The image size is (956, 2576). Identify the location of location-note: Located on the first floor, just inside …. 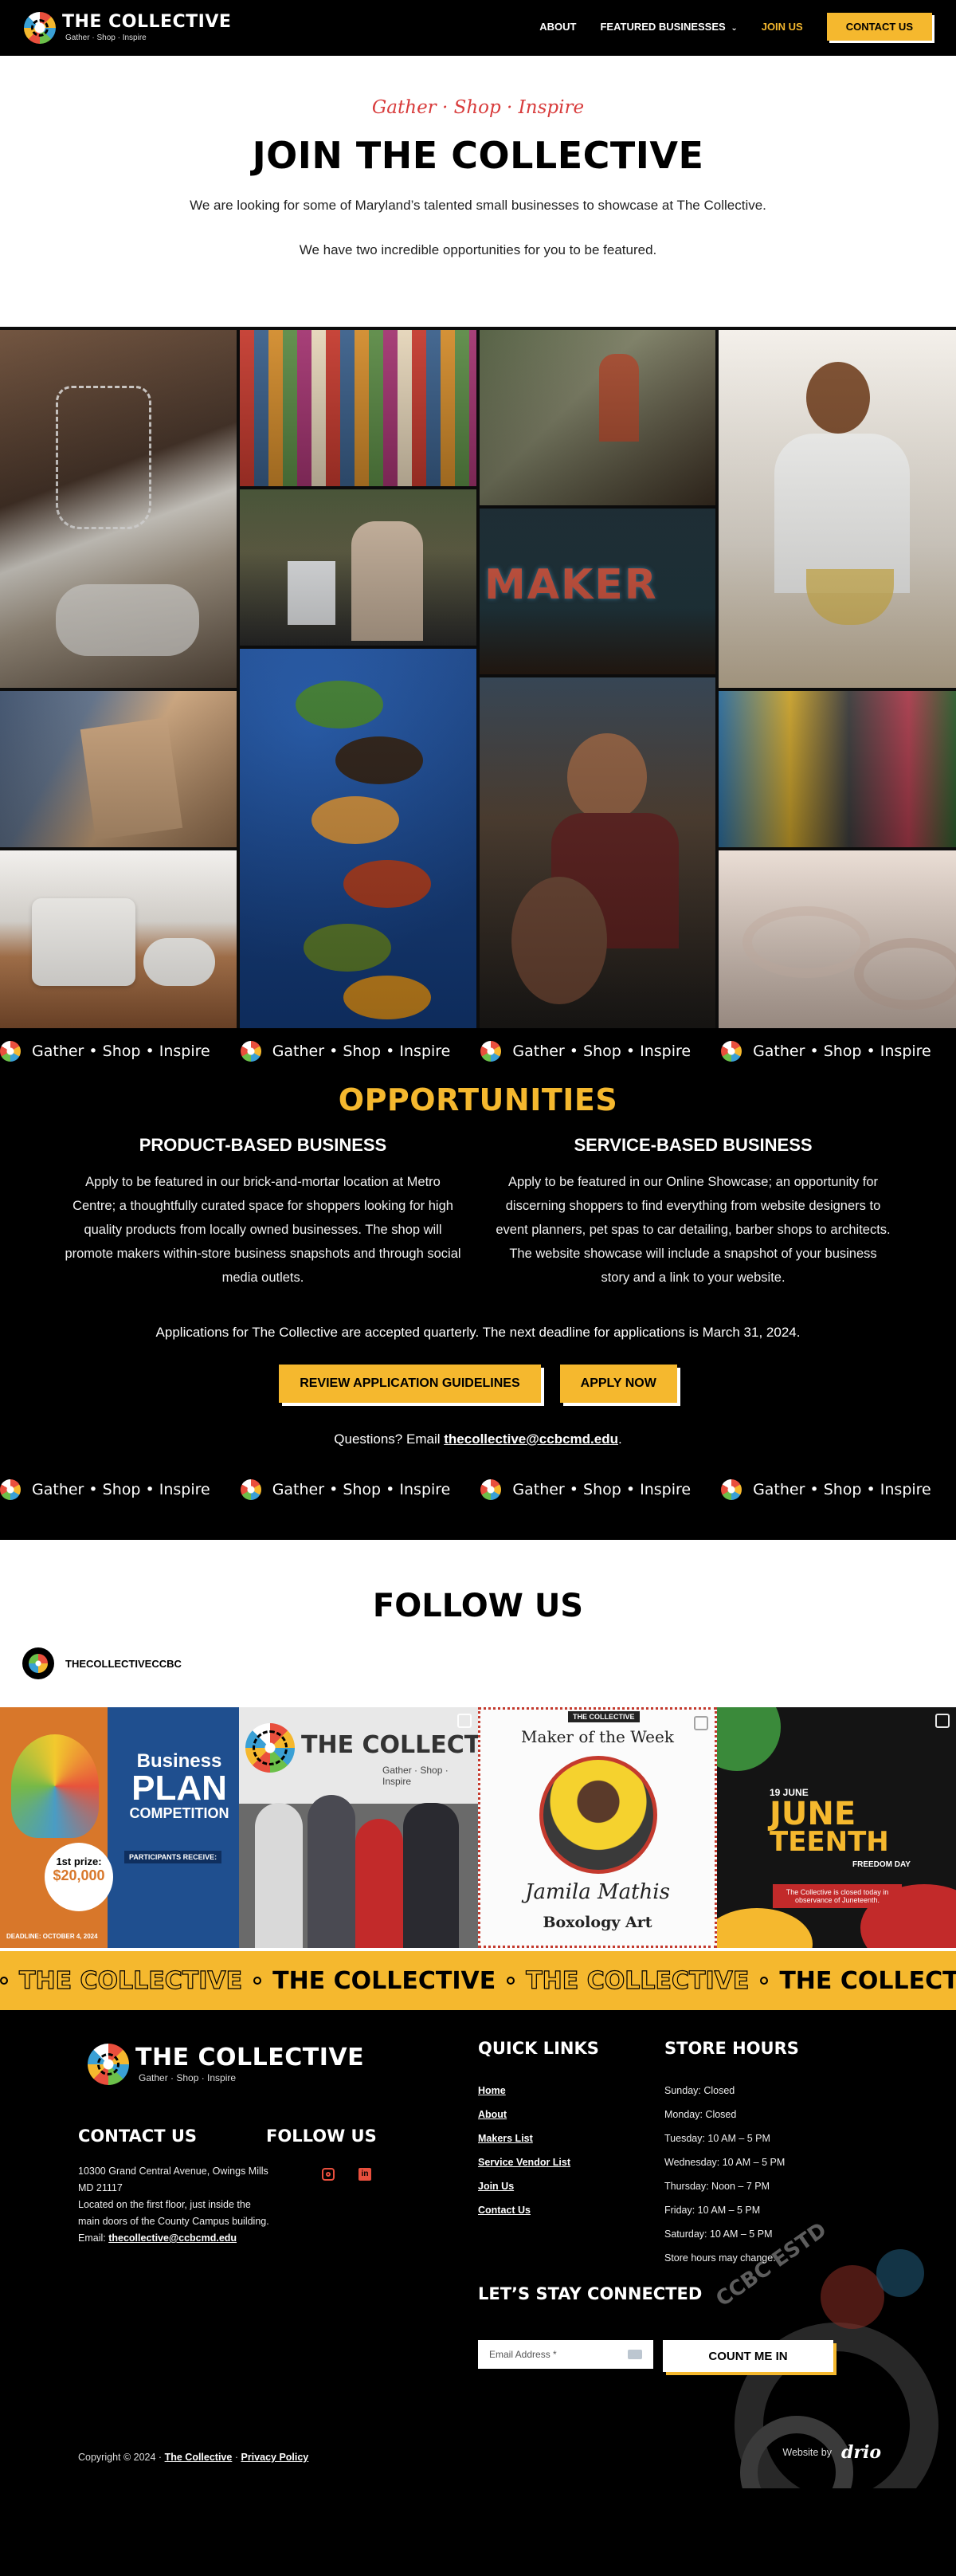
(173, 2213).